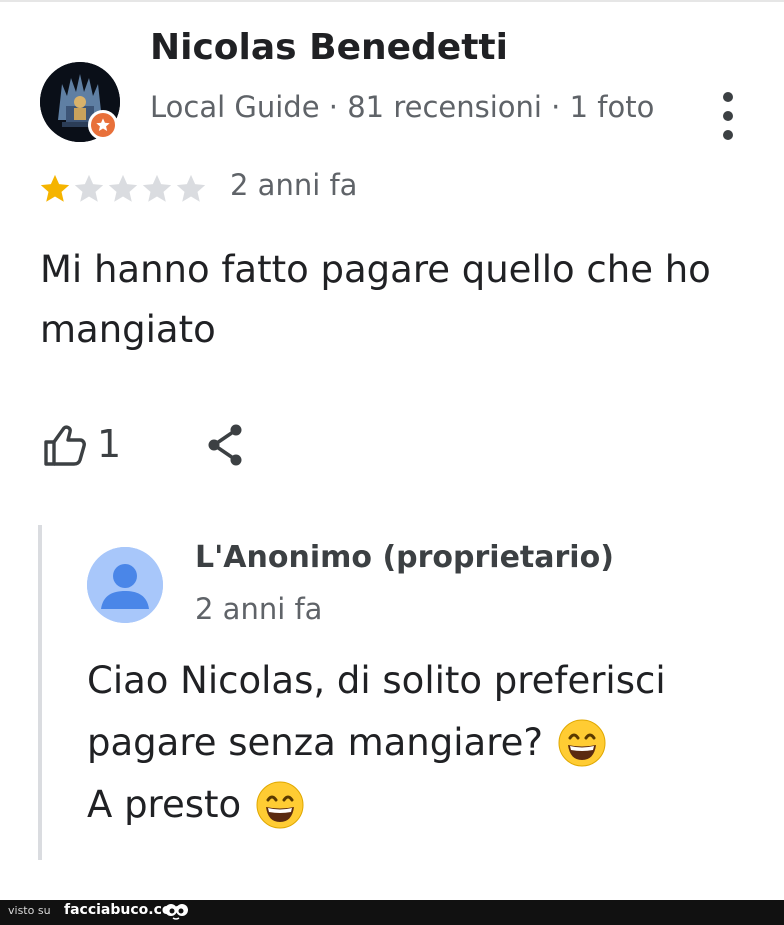  Describe the element at coordinates (422, 805) in the screenshot. I see `reply-line: A presto` at that location.